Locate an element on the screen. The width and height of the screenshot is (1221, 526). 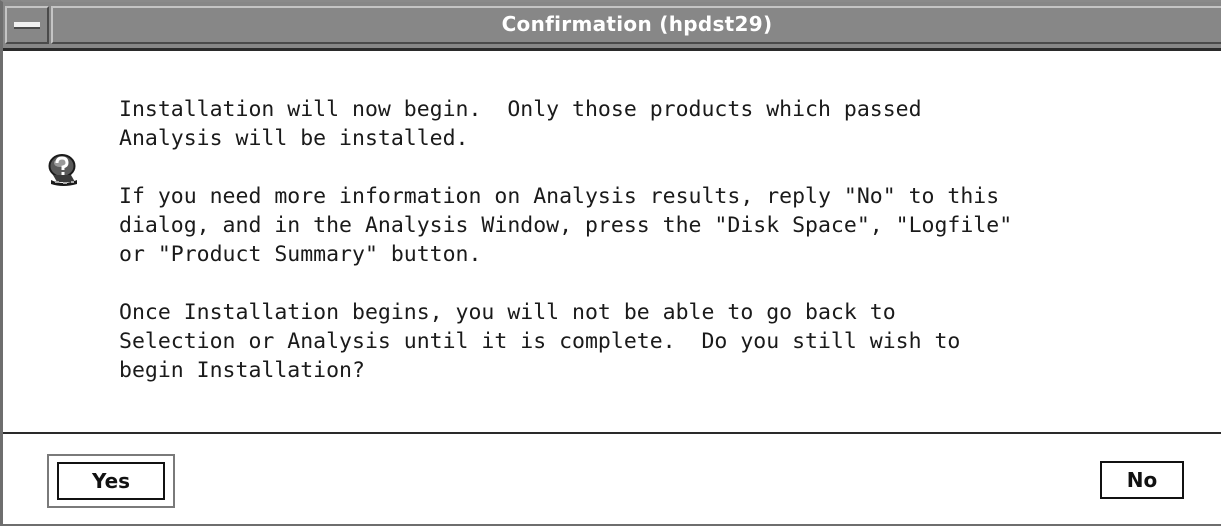
question-icon is located at coordinates (62, 170).